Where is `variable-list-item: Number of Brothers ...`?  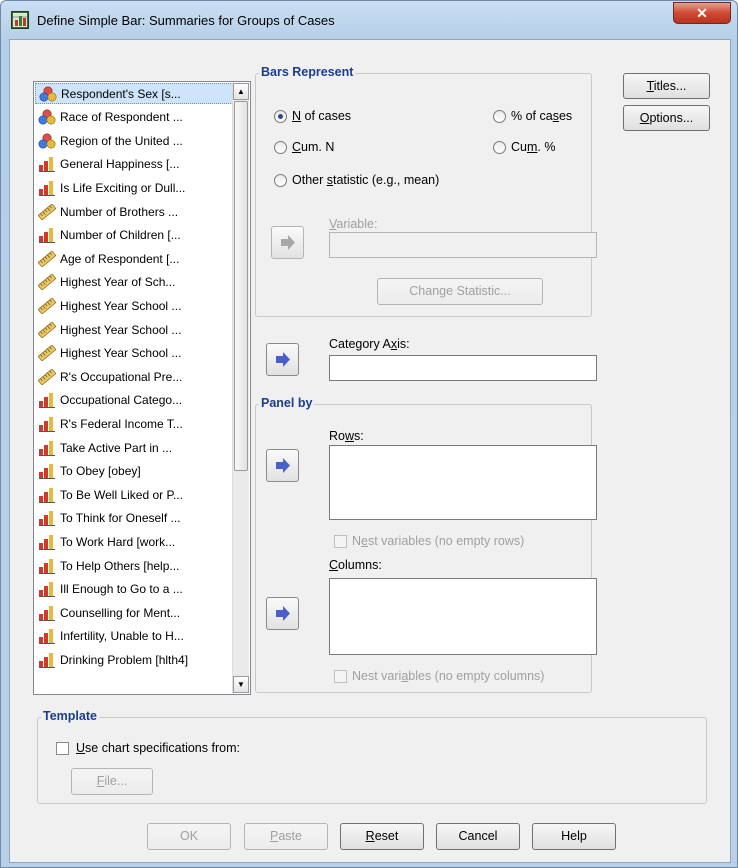 variable-list-item: Number of Brothers ... is located at coordinates (134, 211).